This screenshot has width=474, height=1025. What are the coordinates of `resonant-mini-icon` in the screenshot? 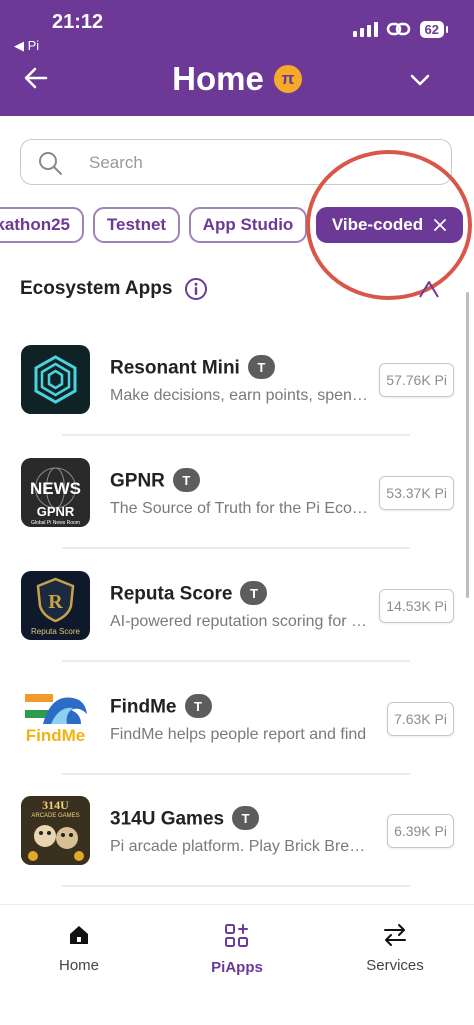 It's located at (55, 379).